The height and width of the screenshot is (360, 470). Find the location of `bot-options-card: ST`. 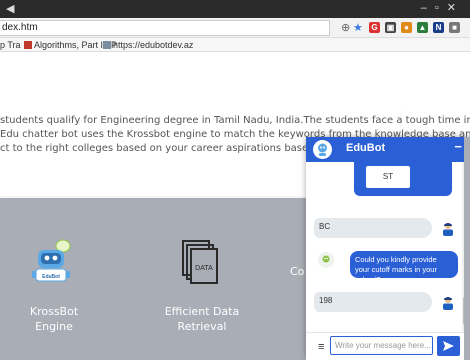

bot-options-card: ST is located at coordinates (403, 179).